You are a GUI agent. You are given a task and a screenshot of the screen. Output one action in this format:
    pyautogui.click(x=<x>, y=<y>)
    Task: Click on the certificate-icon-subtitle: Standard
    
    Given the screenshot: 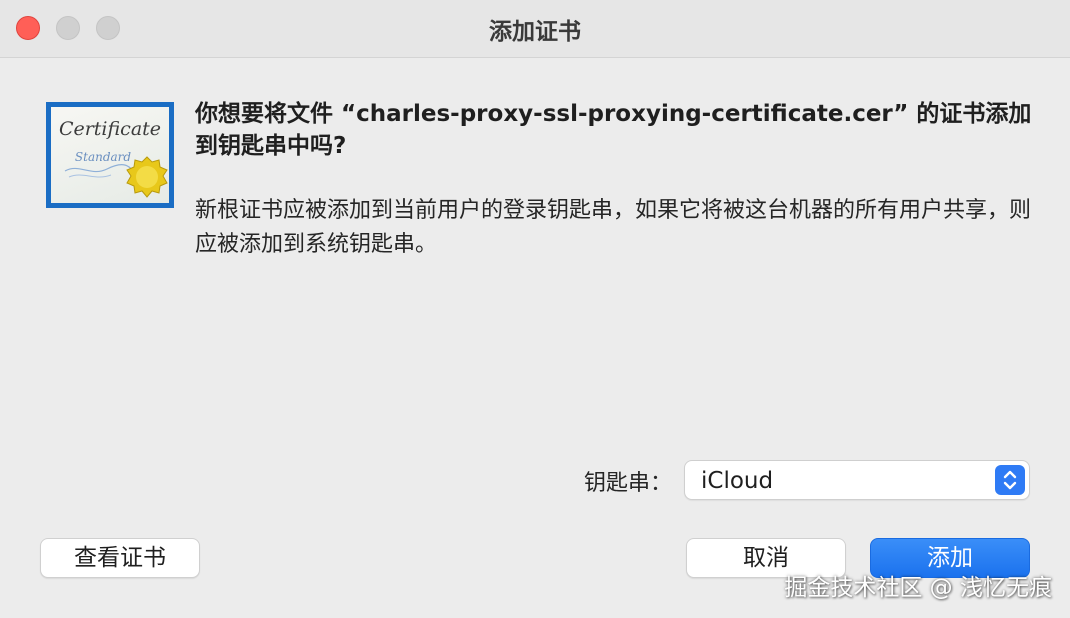 What is the action you would take?
    pyautogui.click(x=103, y=157)
    